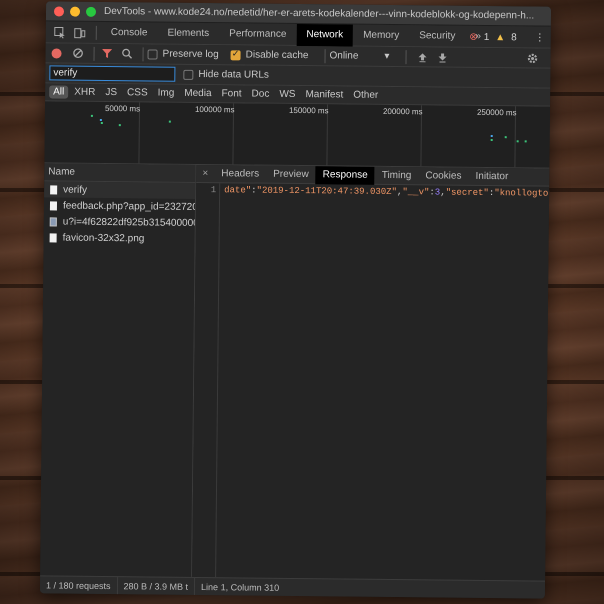 The height and width of the screenshot is (604, 604). What do you see at coordinates (324, 94) in the screenshot?
I see `type-filter-manifest: Manifest` at bounding box center [324, 94].